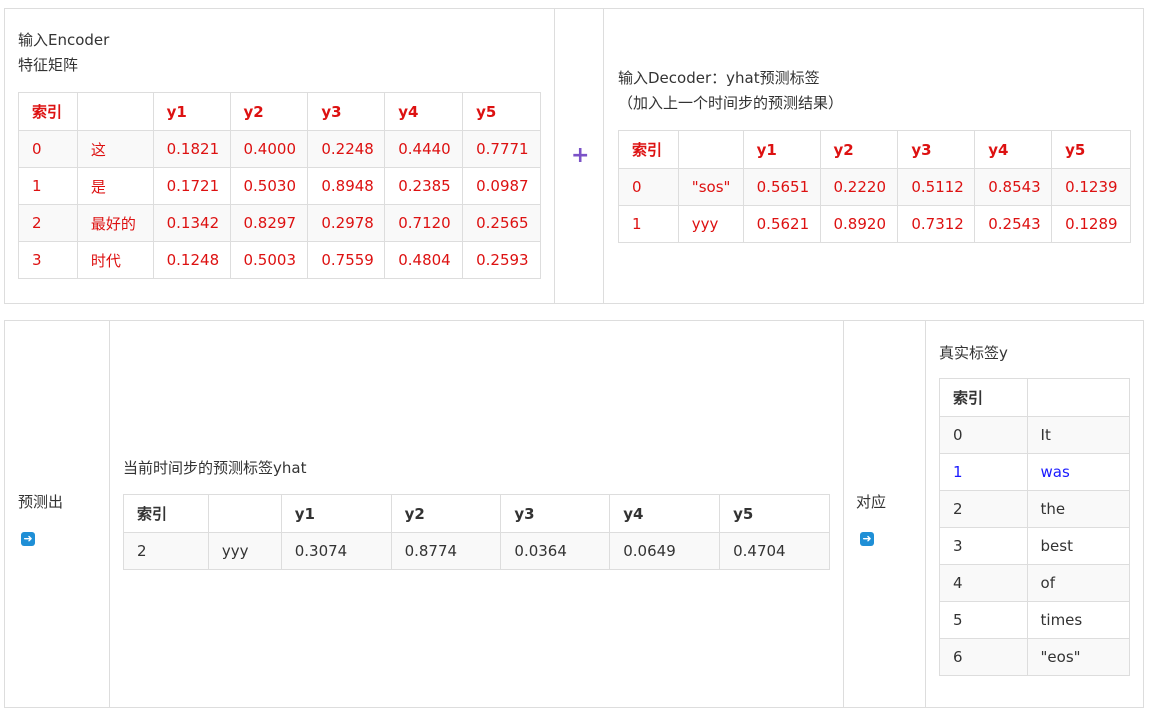 Image resolution: width=1164 pixels, height=715 pixels. I want to click on table-cell: times, so click(1078, 620).